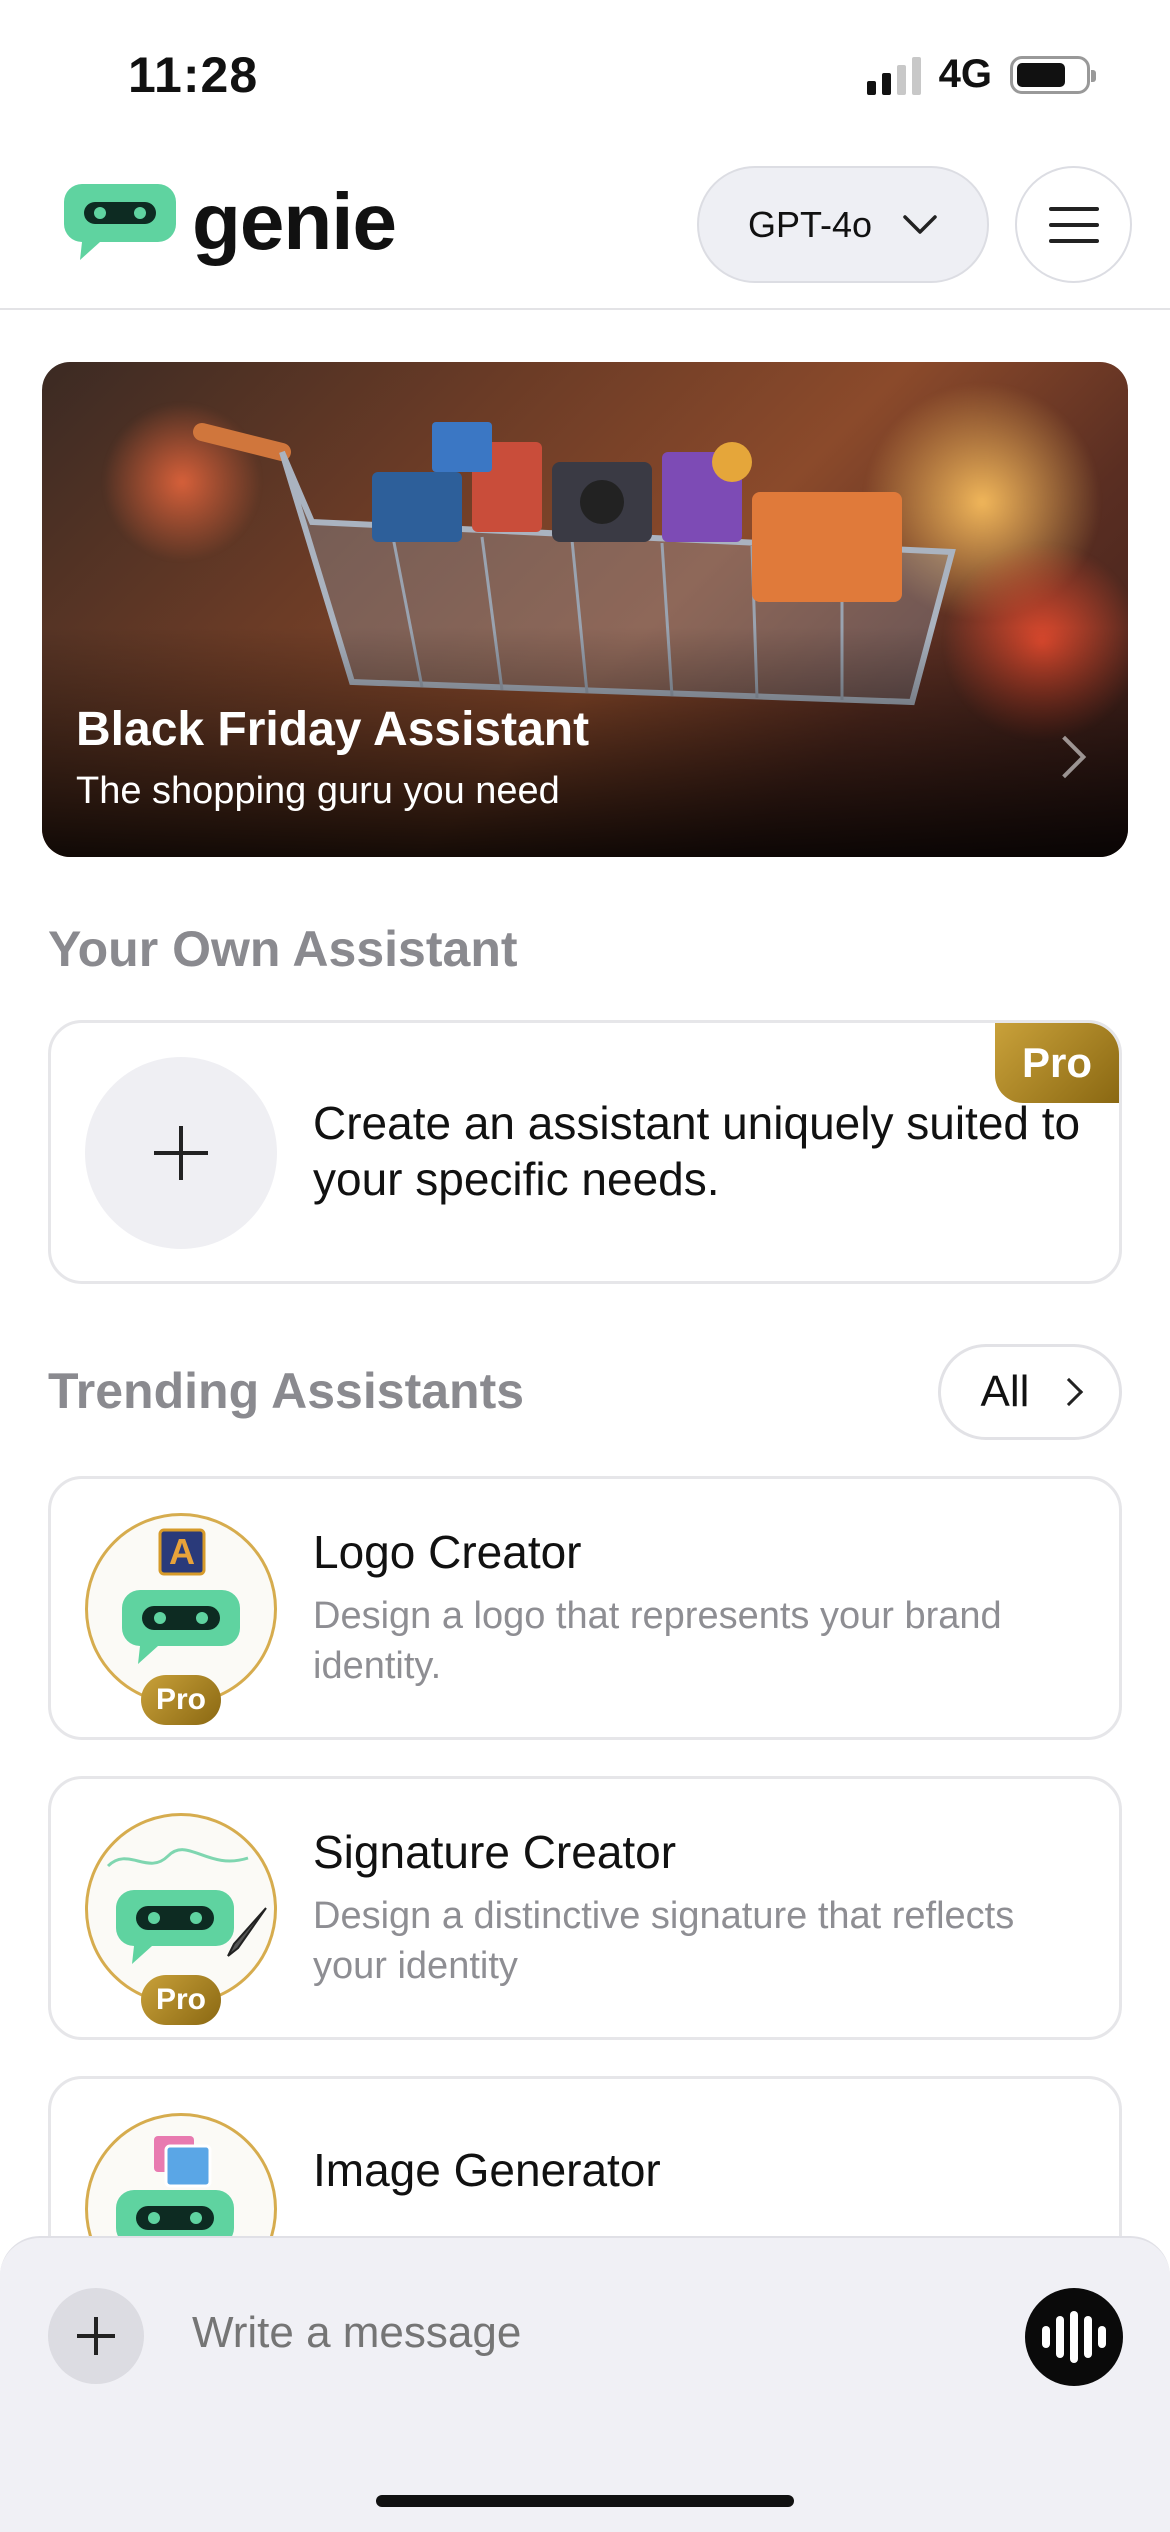 This screenshot has height=2532, width=1170. I want to click on see-all-label: All, so click(1005, 1391).